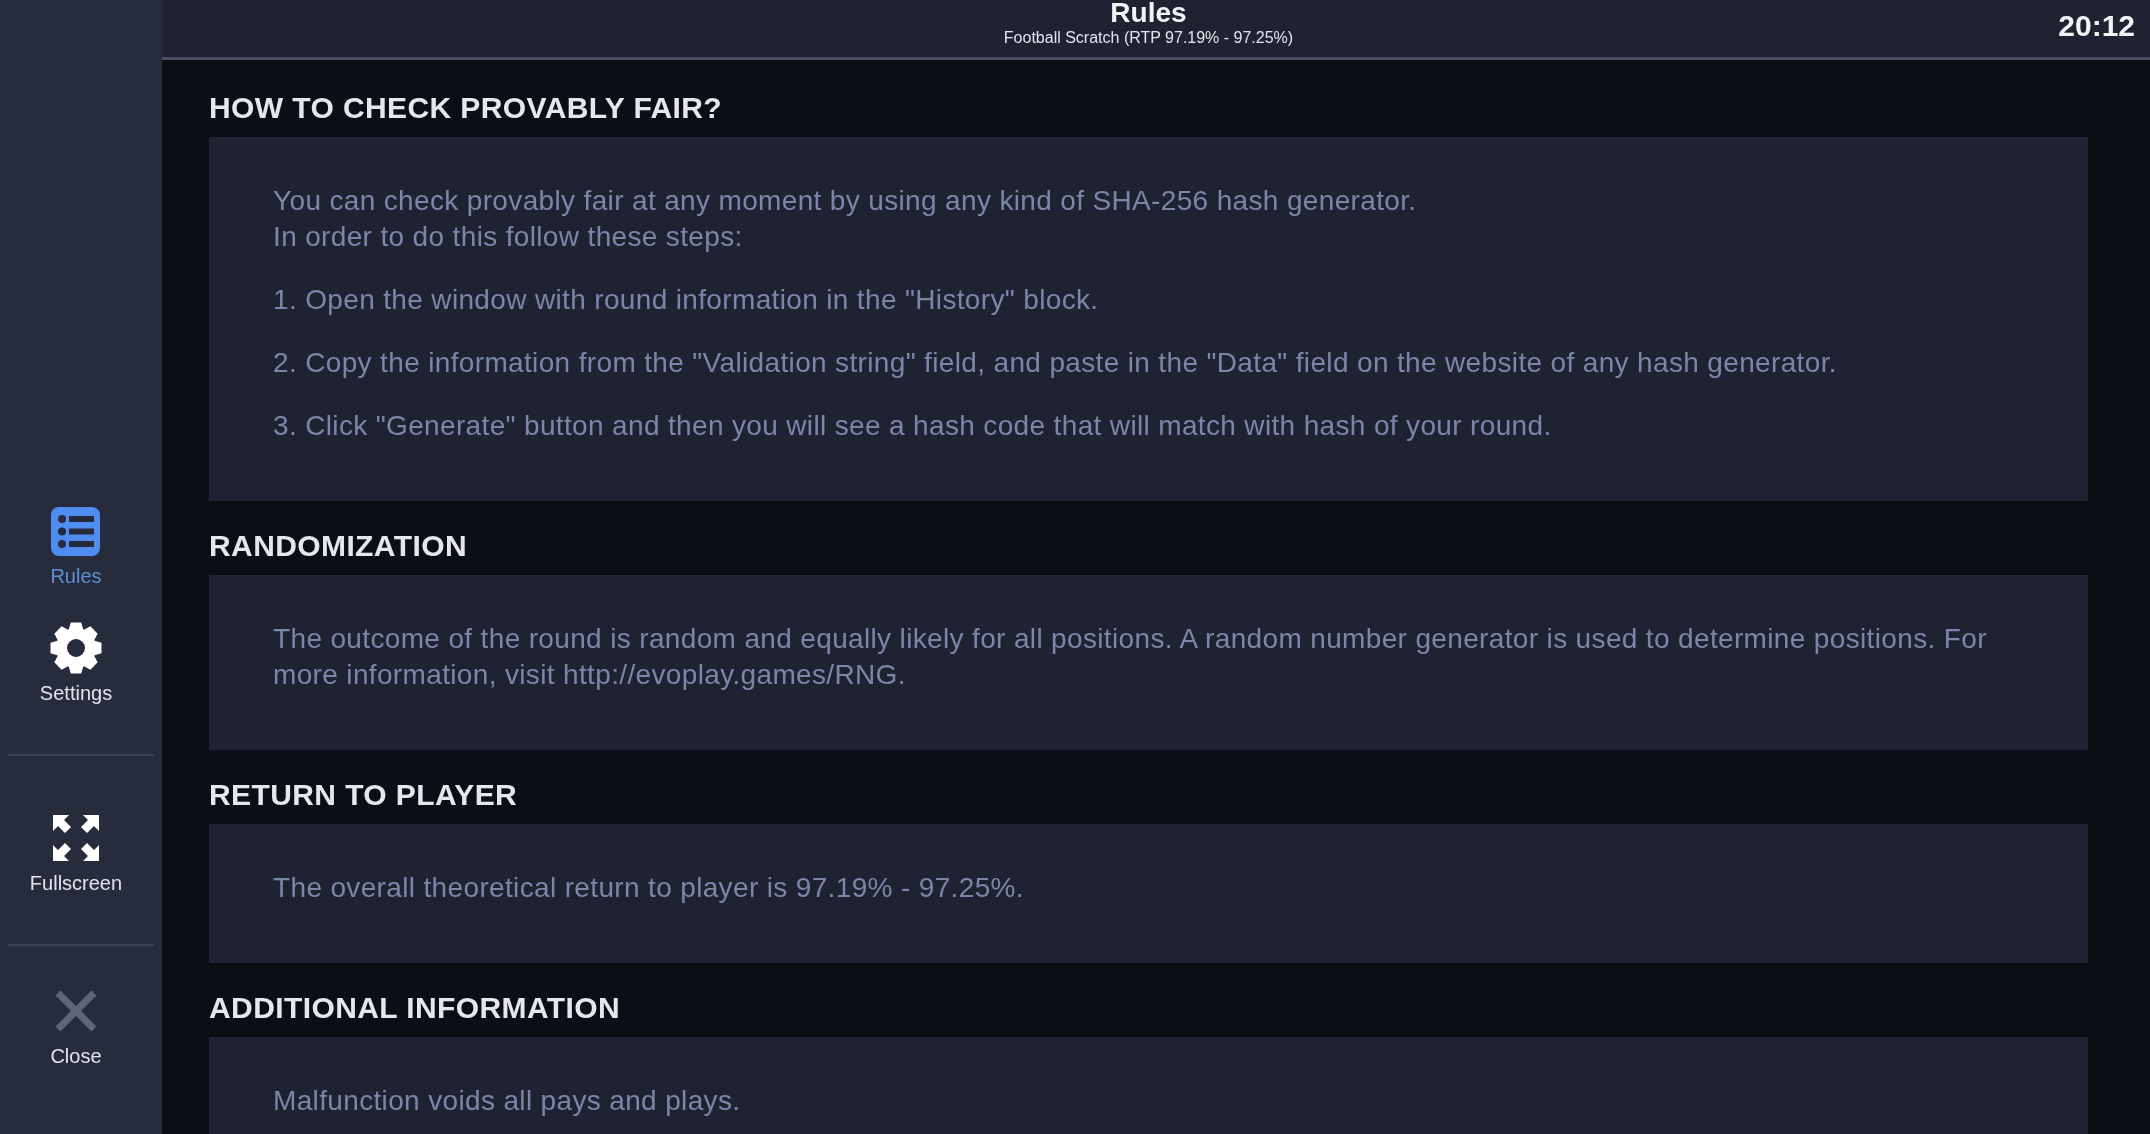  What do you see at coordinates (338, 546) in the screenshot?
I see `section-heading: RANDOMIZATION` at bounding box center [338, 546].